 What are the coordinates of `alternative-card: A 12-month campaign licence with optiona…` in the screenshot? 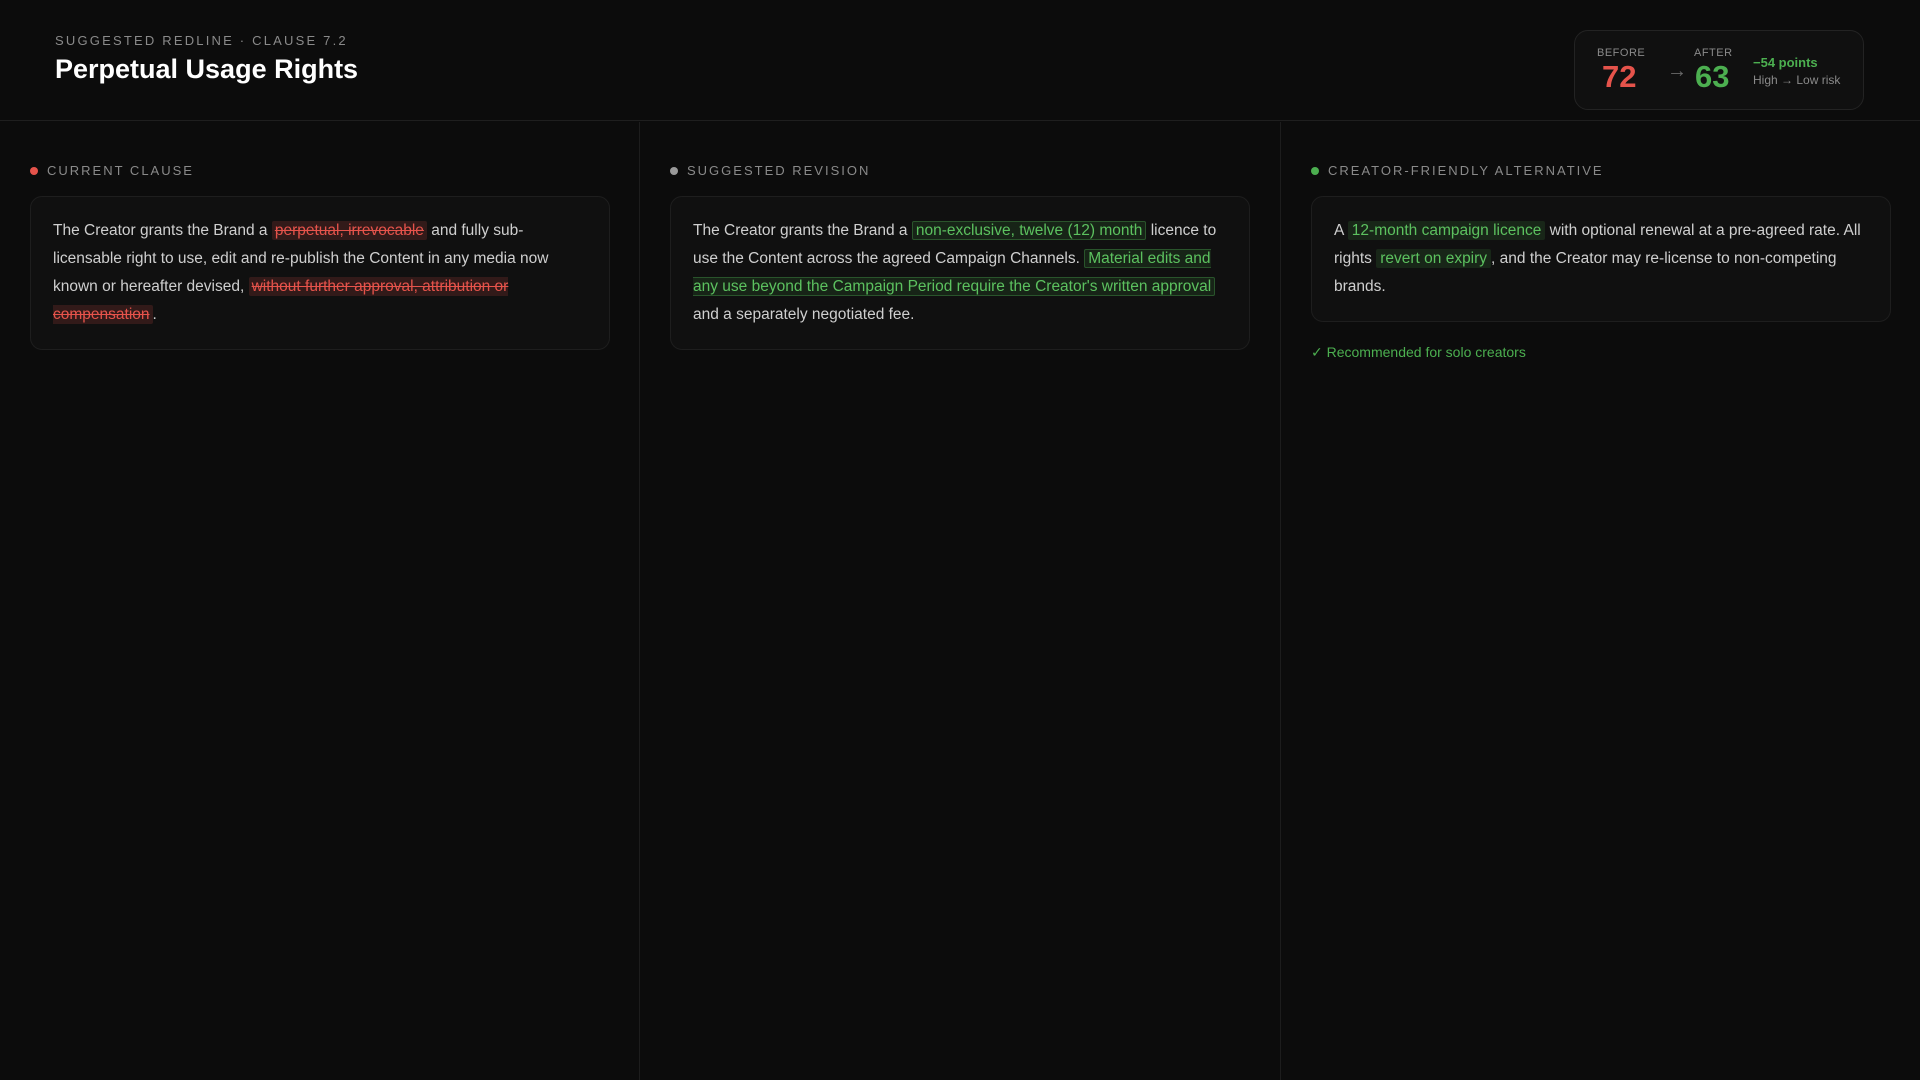 It's located at (1601, 259).